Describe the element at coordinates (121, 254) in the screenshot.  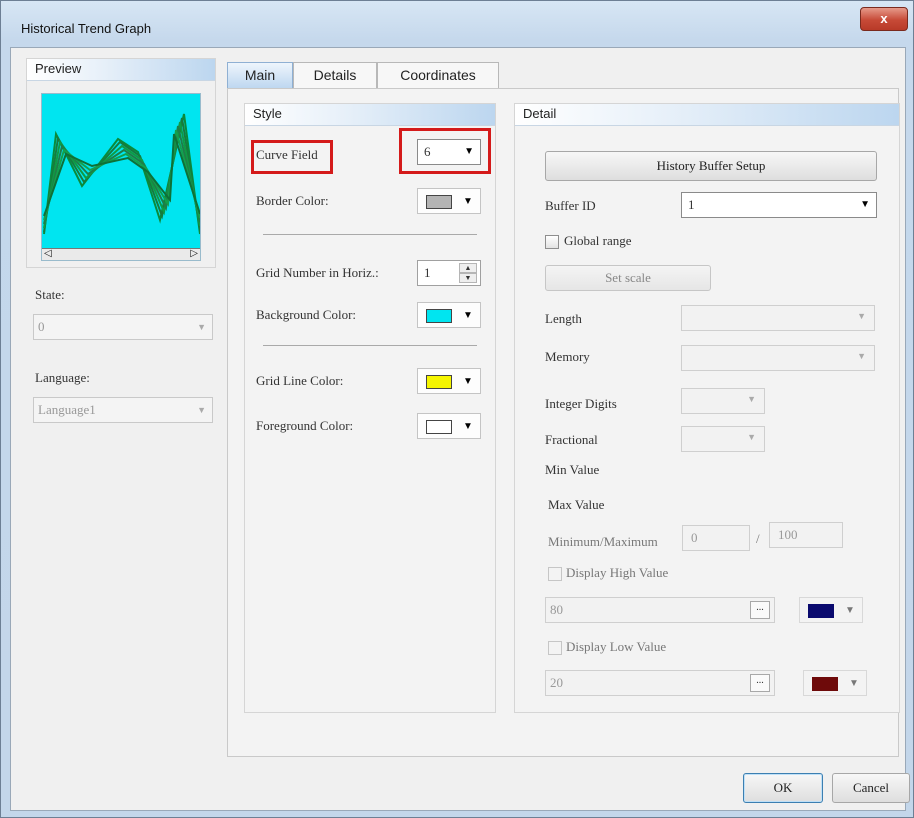
I see `preview-scrollbar: ◁ ▷` at that location.